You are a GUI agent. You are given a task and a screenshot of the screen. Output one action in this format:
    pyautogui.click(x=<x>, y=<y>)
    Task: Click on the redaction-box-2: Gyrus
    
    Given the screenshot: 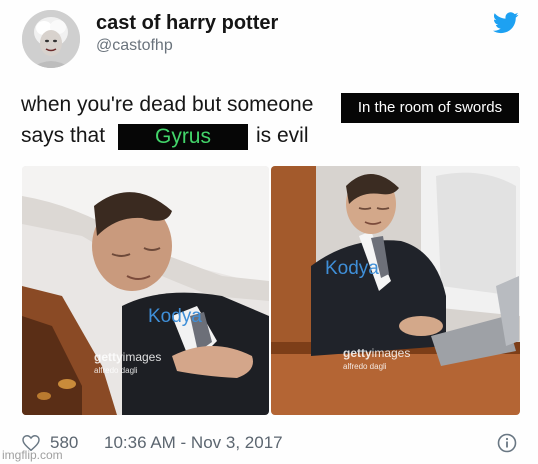 What is the action you would take?
    pyautogui.click(x=183, y=137)
    